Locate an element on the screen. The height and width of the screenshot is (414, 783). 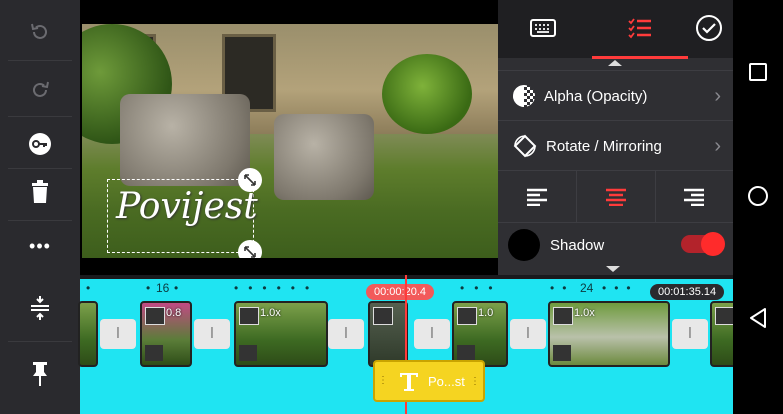
video-clip: 0.8 is located at coordinates (166, 334).